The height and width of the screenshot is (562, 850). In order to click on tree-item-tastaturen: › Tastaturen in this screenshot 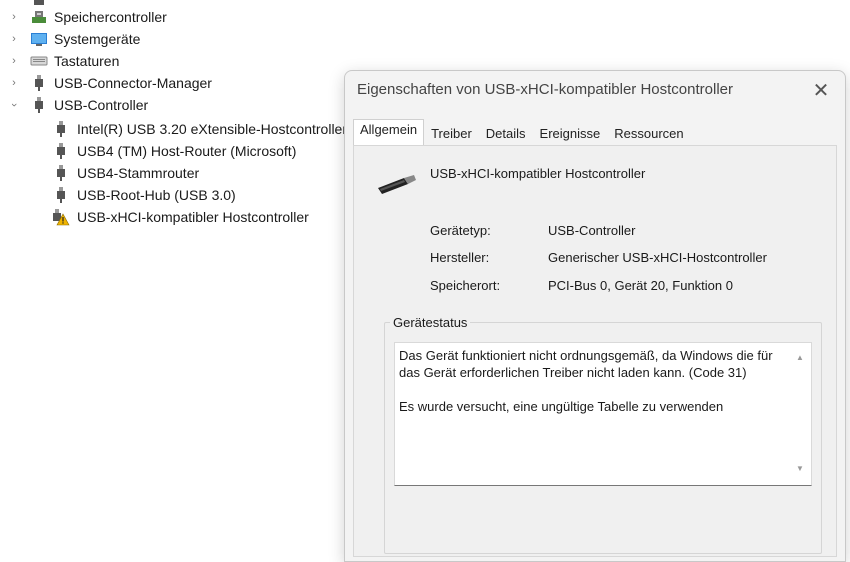, I will do `click(170, 61)`.